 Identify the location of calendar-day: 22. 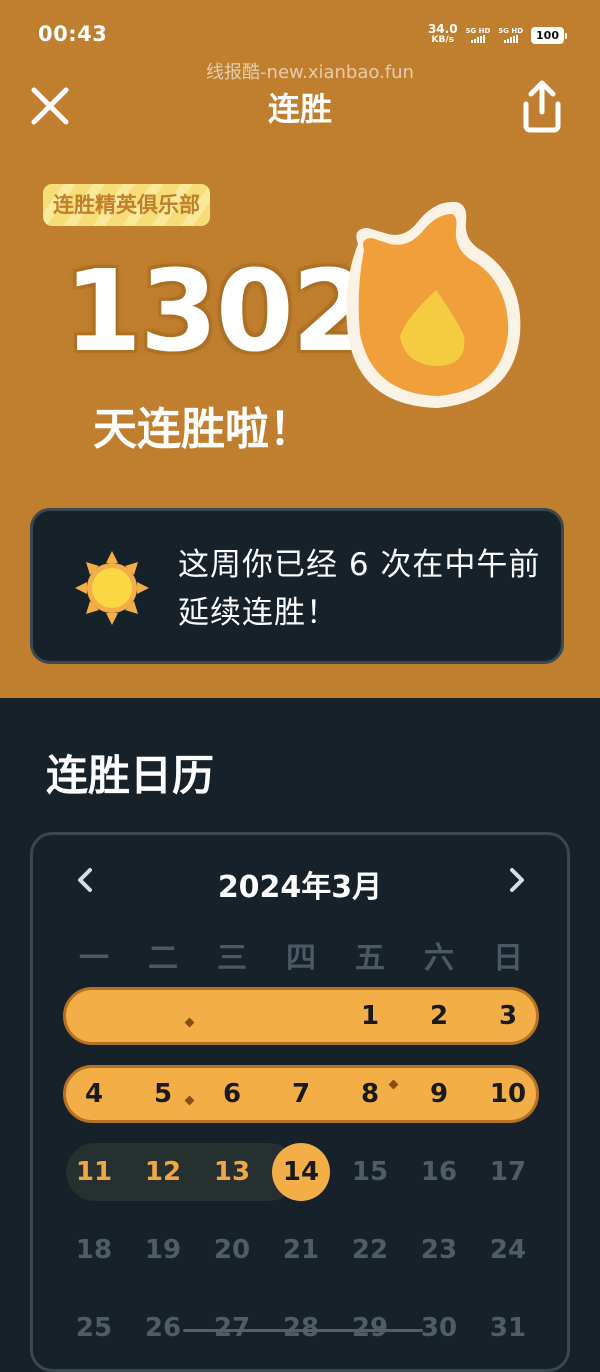
(370, 1250).